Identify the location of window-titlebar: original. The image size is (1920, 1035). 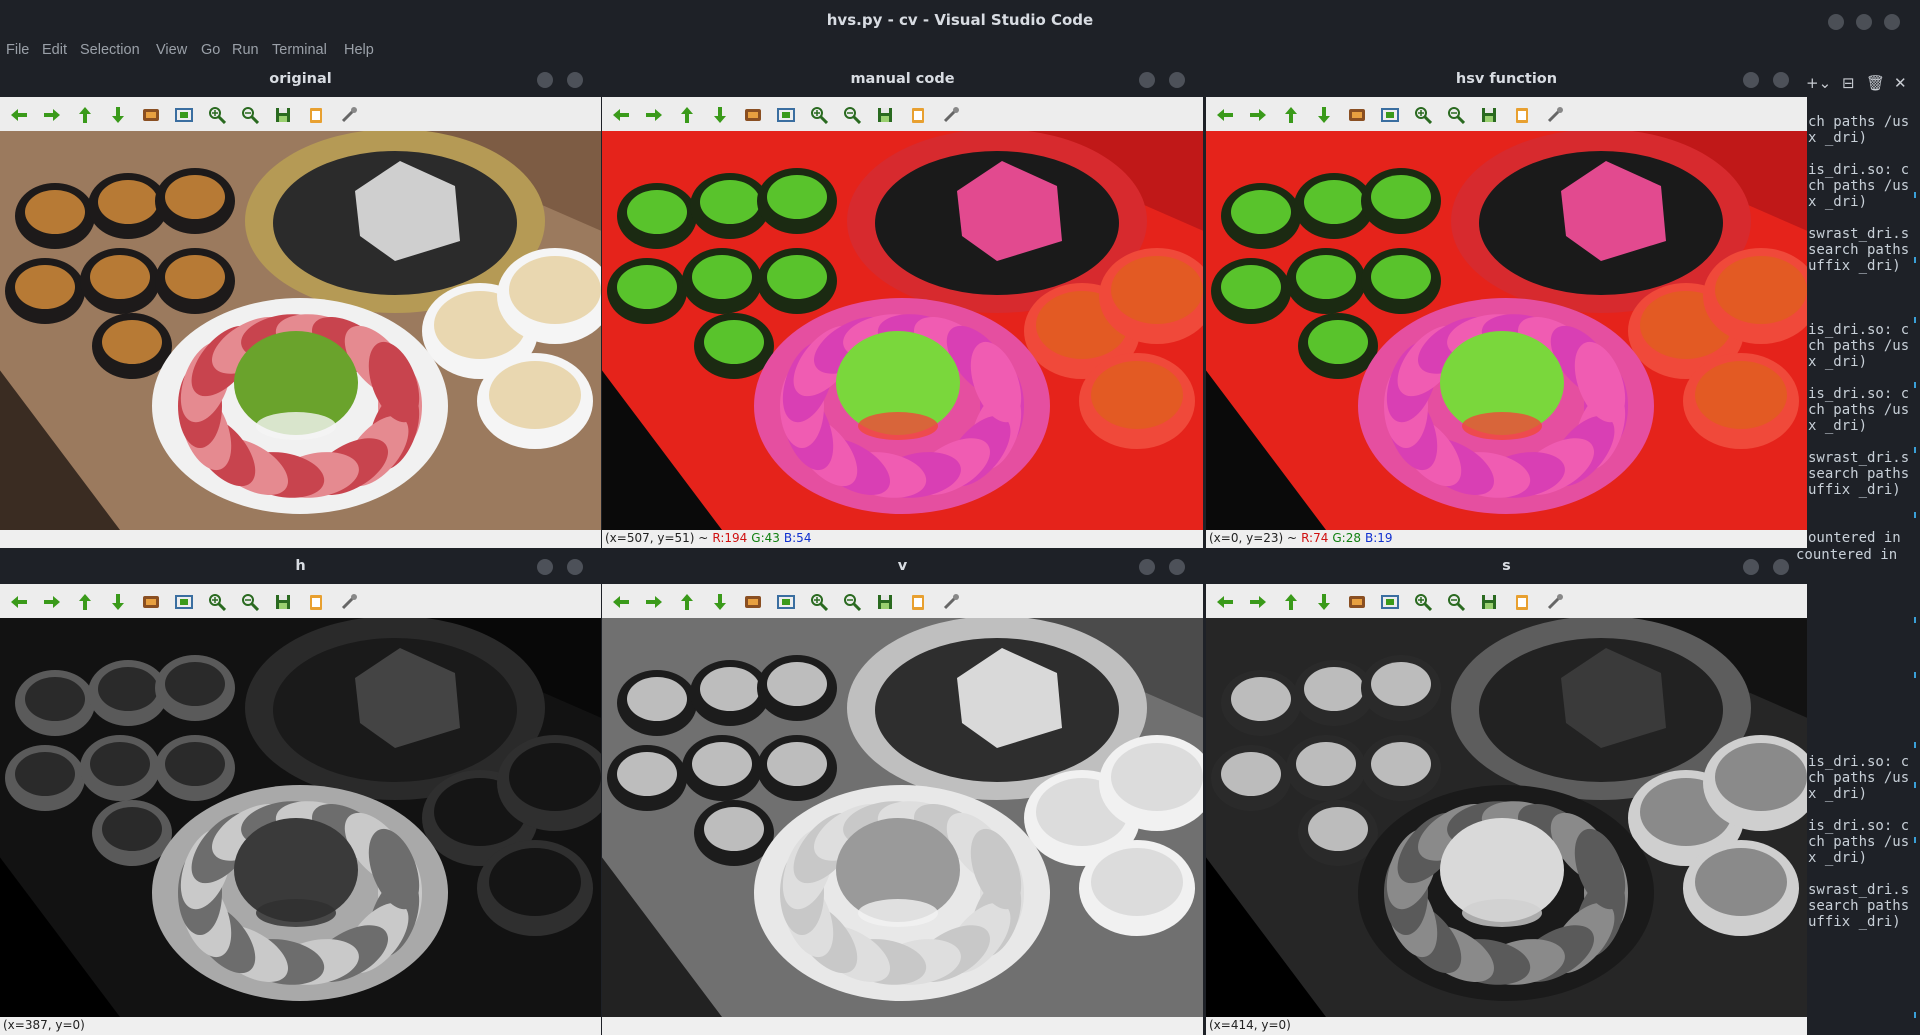
(300, 79).